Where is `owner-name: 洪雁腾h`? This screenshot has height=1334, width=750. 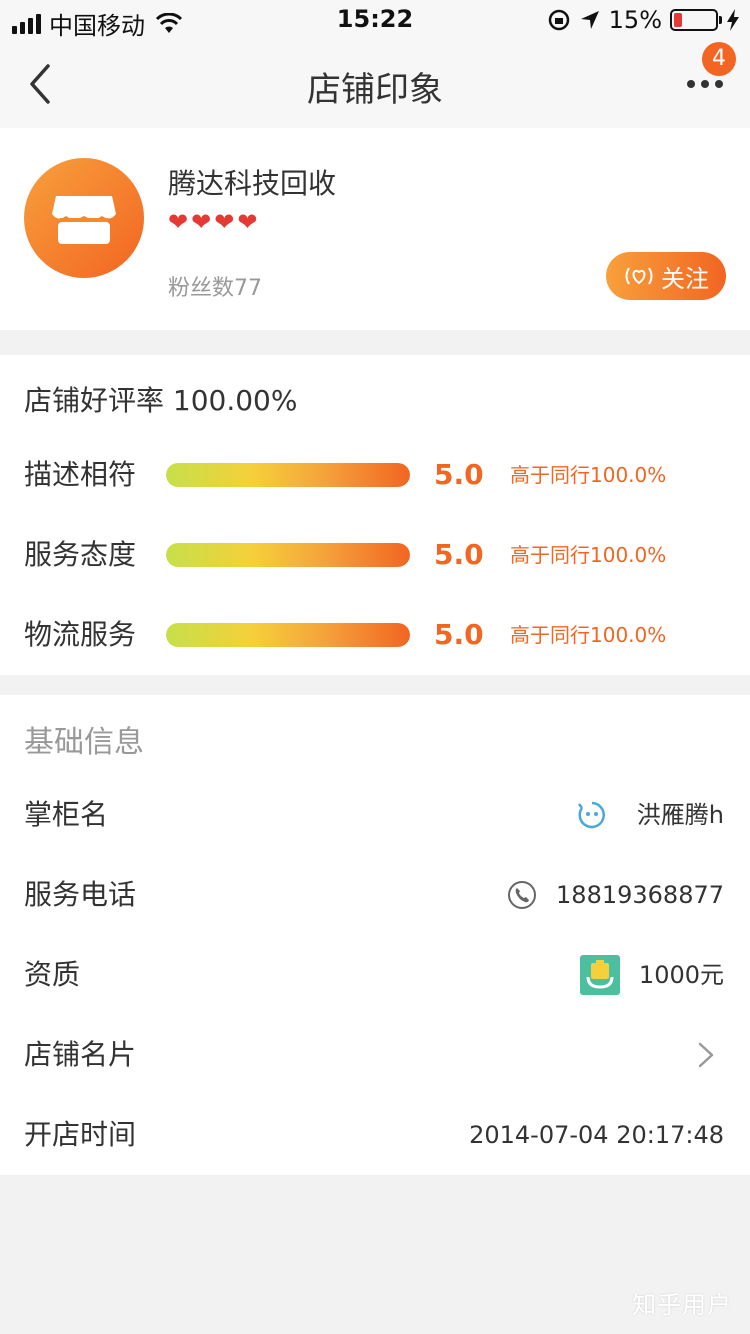
owner-name: 洪雁腾h is located at coordinates (680, 815).